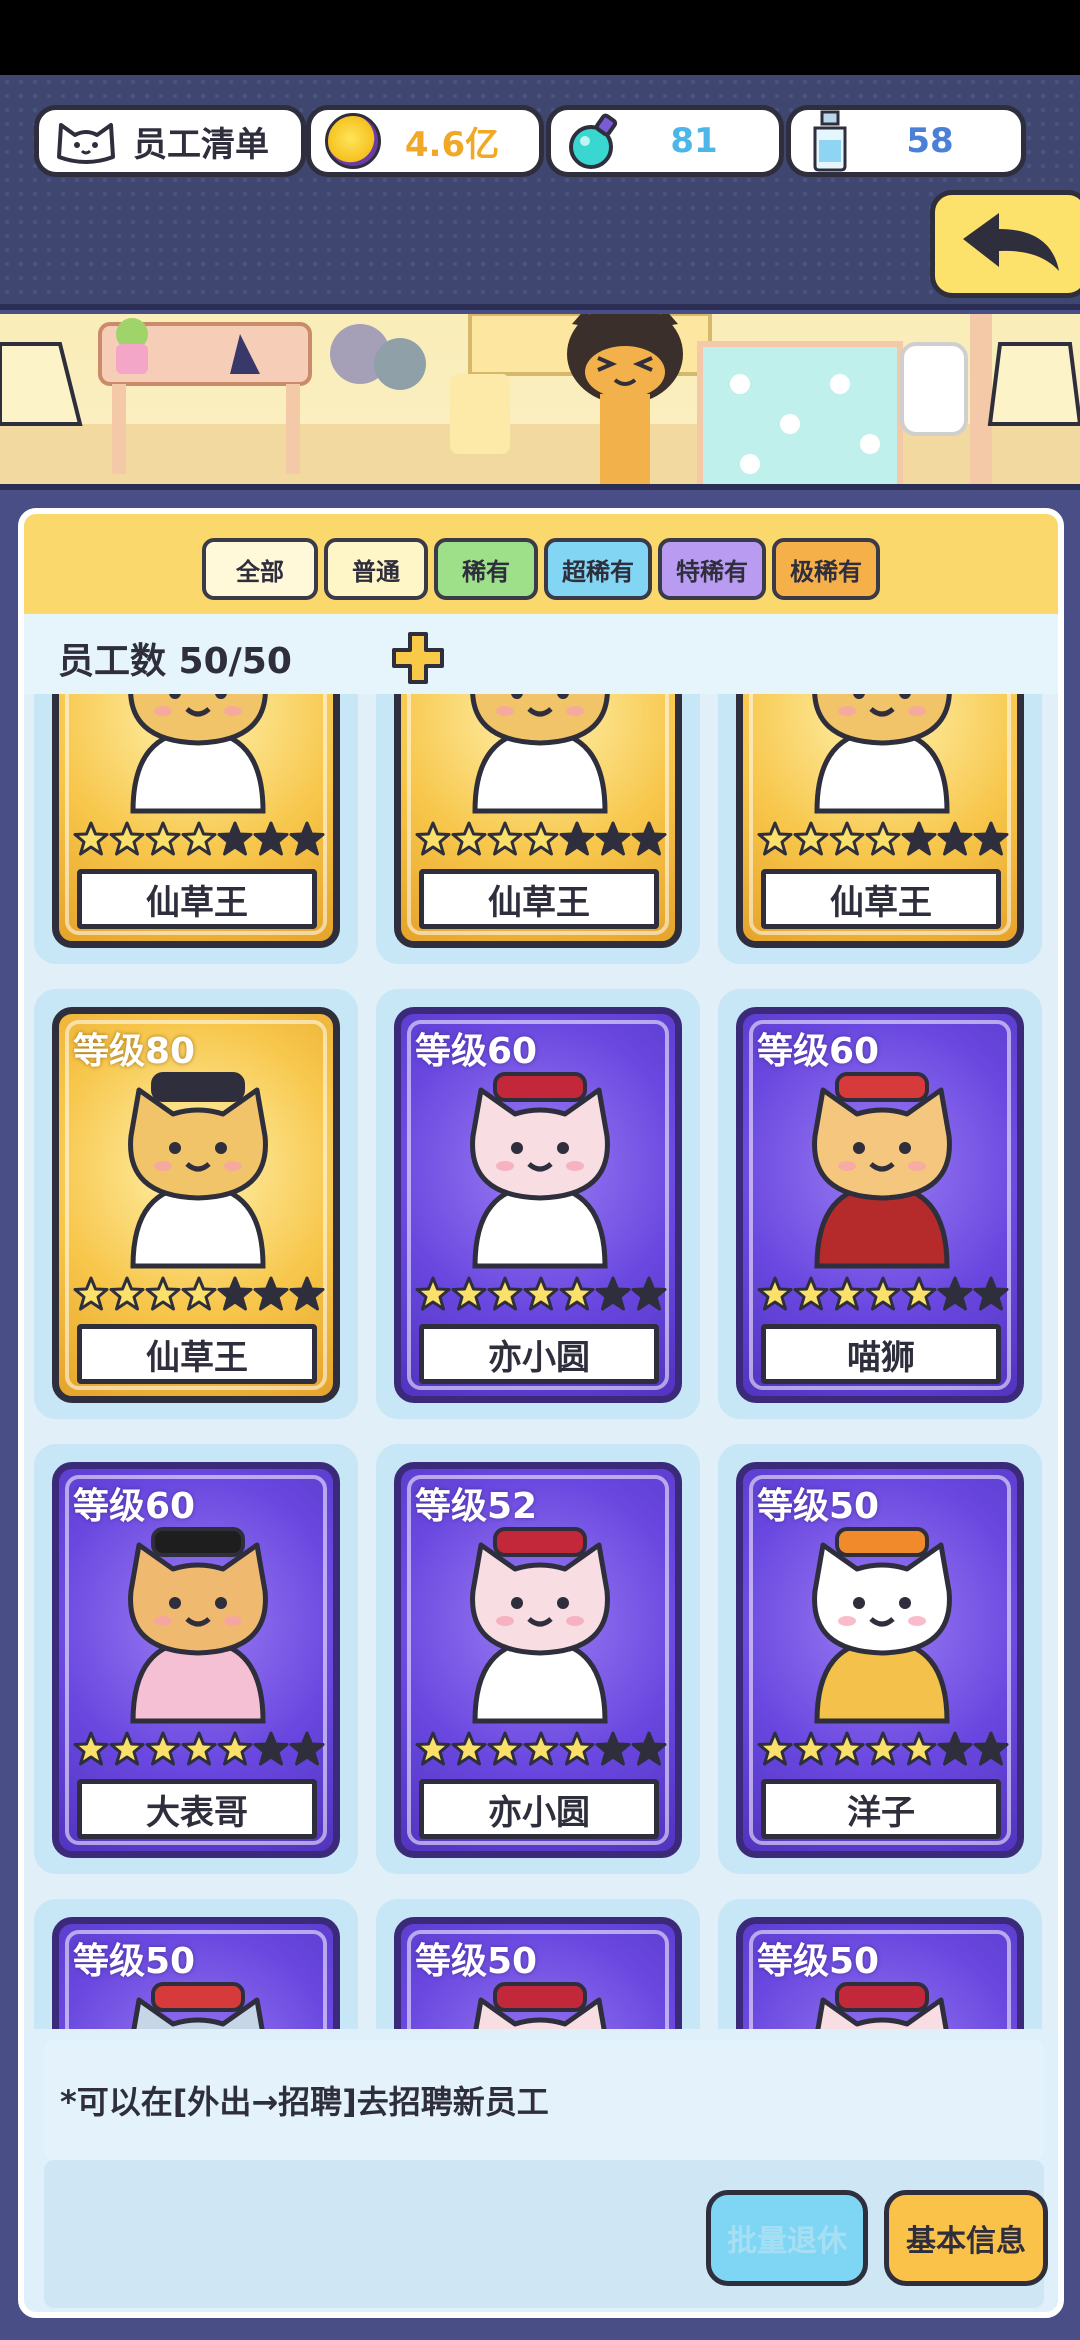 The image size is (1080, 2340). I want to click on staff-card-cell: 等级80 仙草王, so click(196, 1204).